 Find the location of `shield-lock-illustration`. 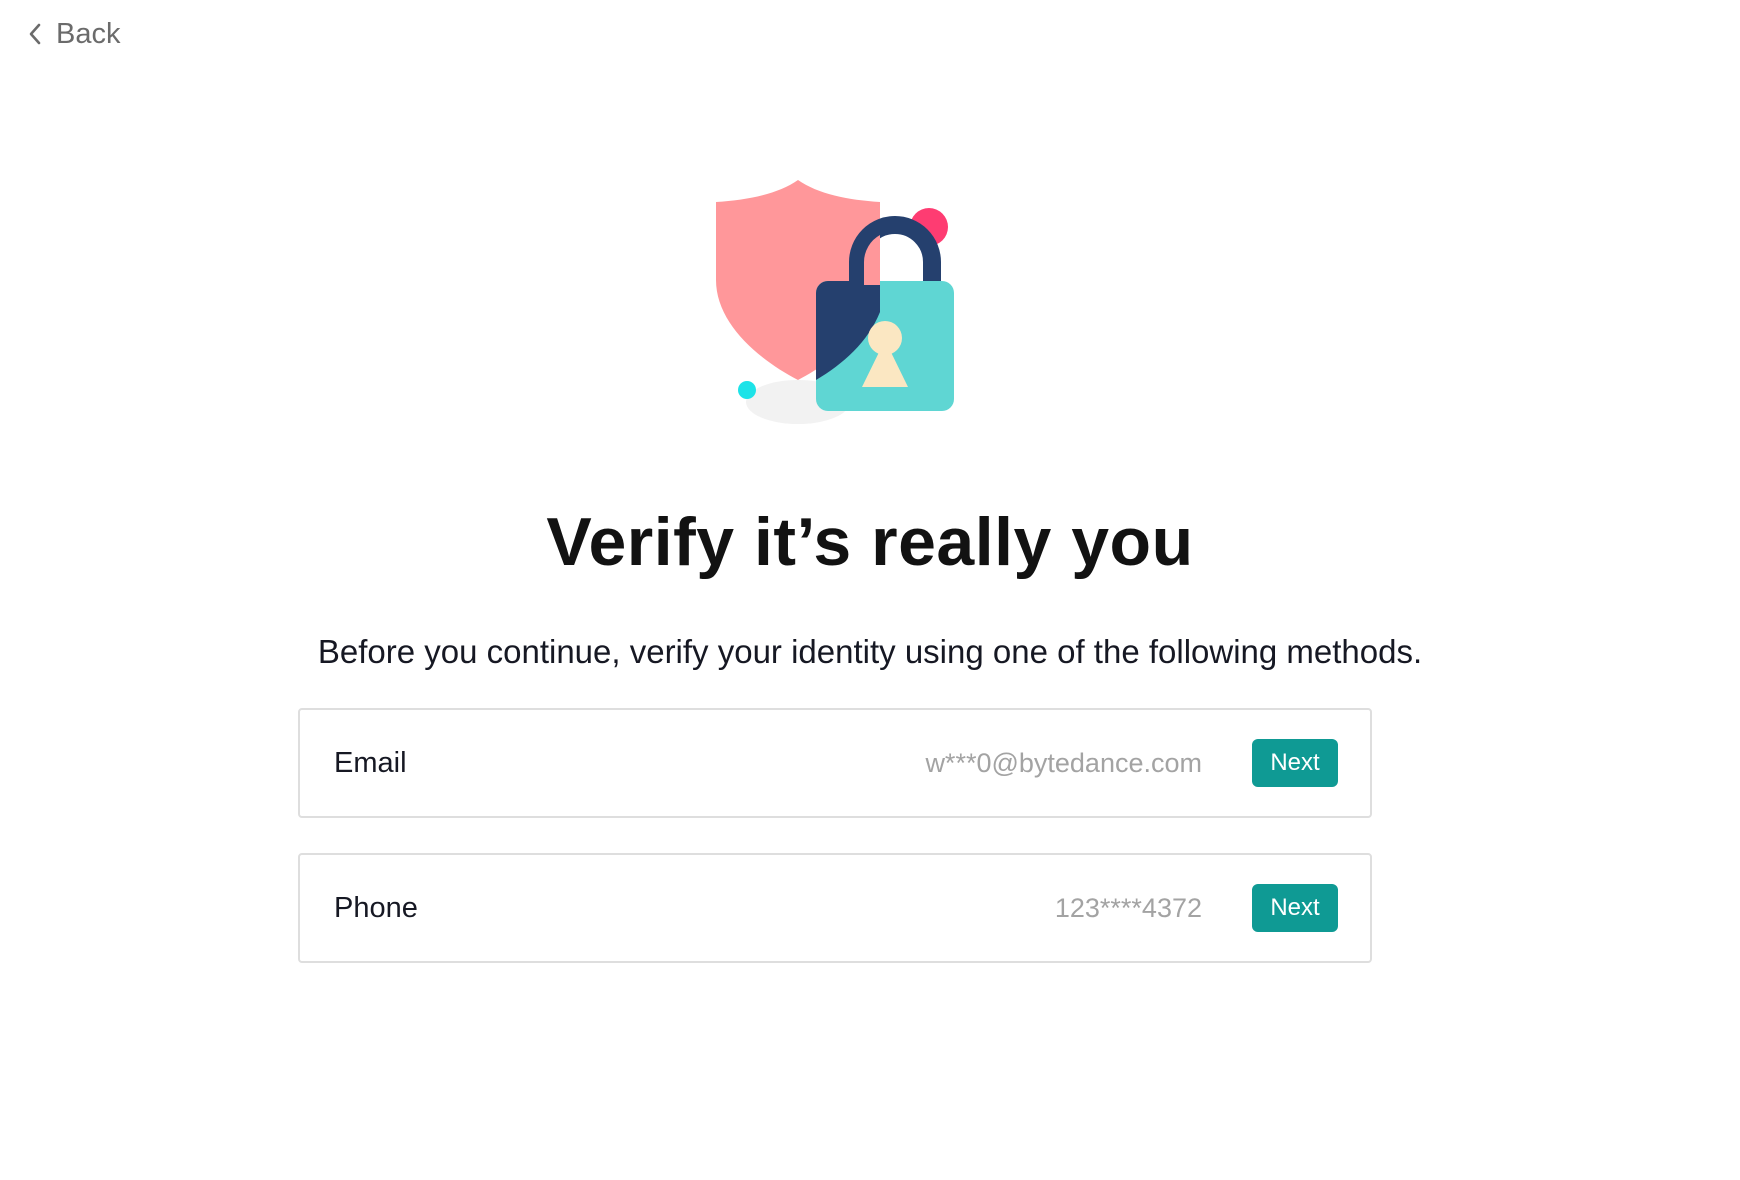

shield-lock-illustration is located at coordinates (838, 302).